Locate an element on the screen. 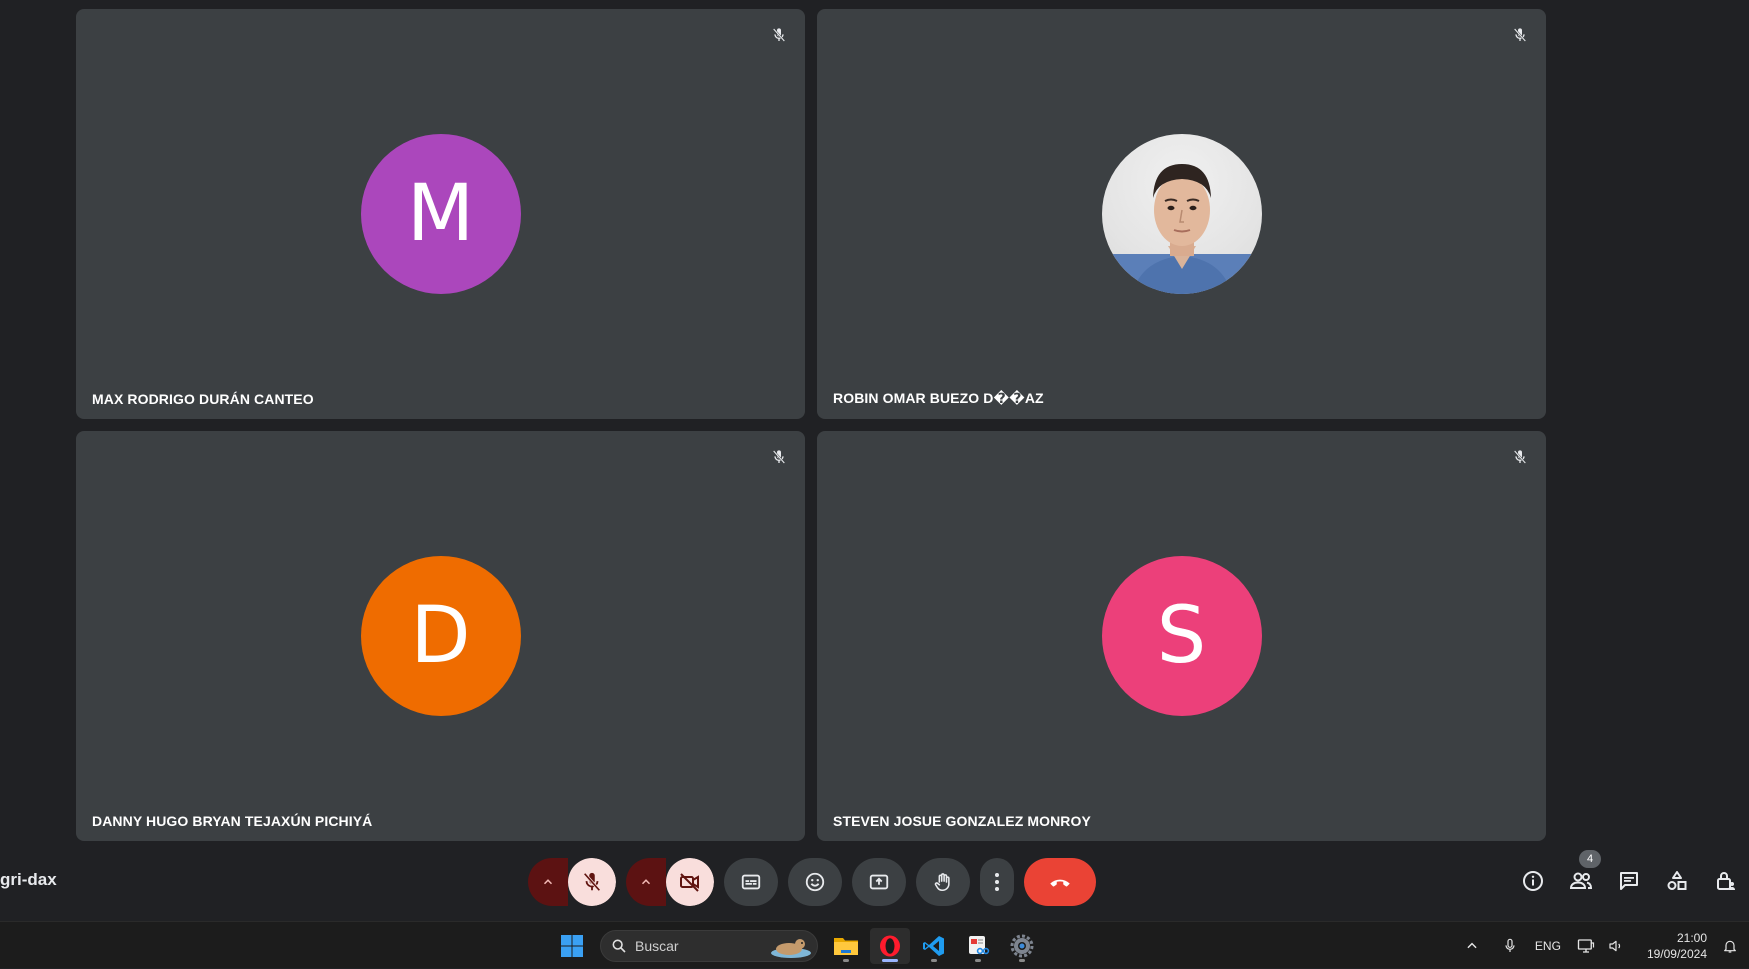 This screenshot has height=969, width=1749. host-controls-button is located at coordinates (1725, 881).